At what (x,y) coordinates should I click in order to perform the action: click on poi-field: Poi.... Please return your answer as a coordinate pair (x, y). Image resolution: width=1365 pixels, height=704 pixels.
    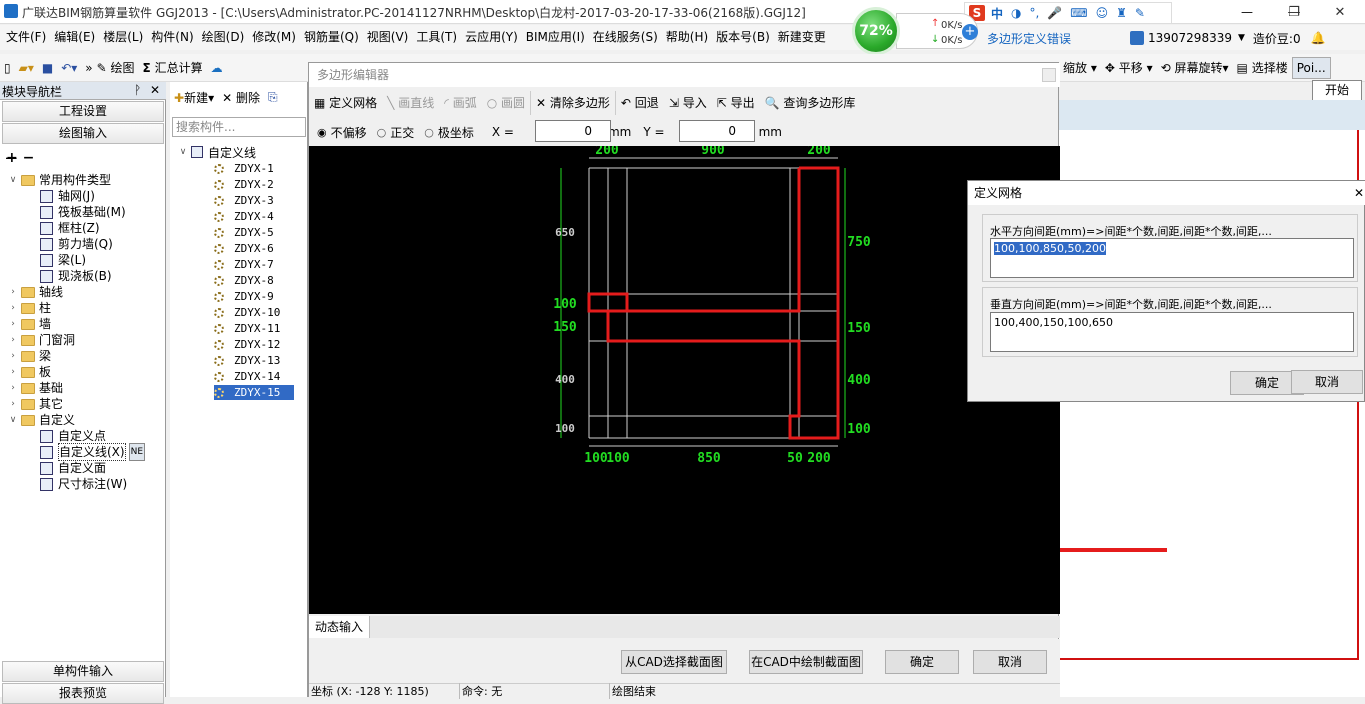
    Looking at the image, I should click on (1311, 68).